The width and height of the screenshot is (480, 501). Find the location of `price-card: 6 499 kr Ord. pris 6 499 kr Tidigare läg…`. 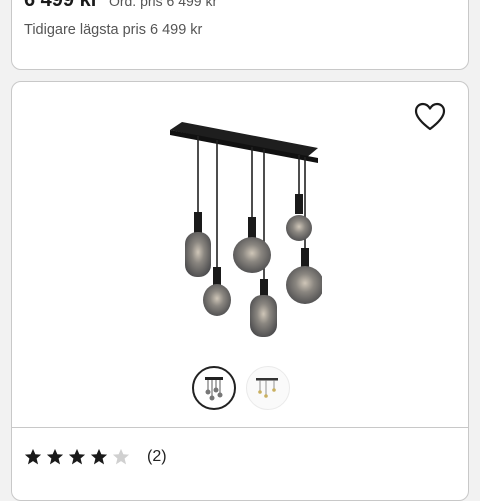

price-card: 6 499 kr Ord. pris 6 499 kr Tidigare läg… is located at coordinates (240, 35).